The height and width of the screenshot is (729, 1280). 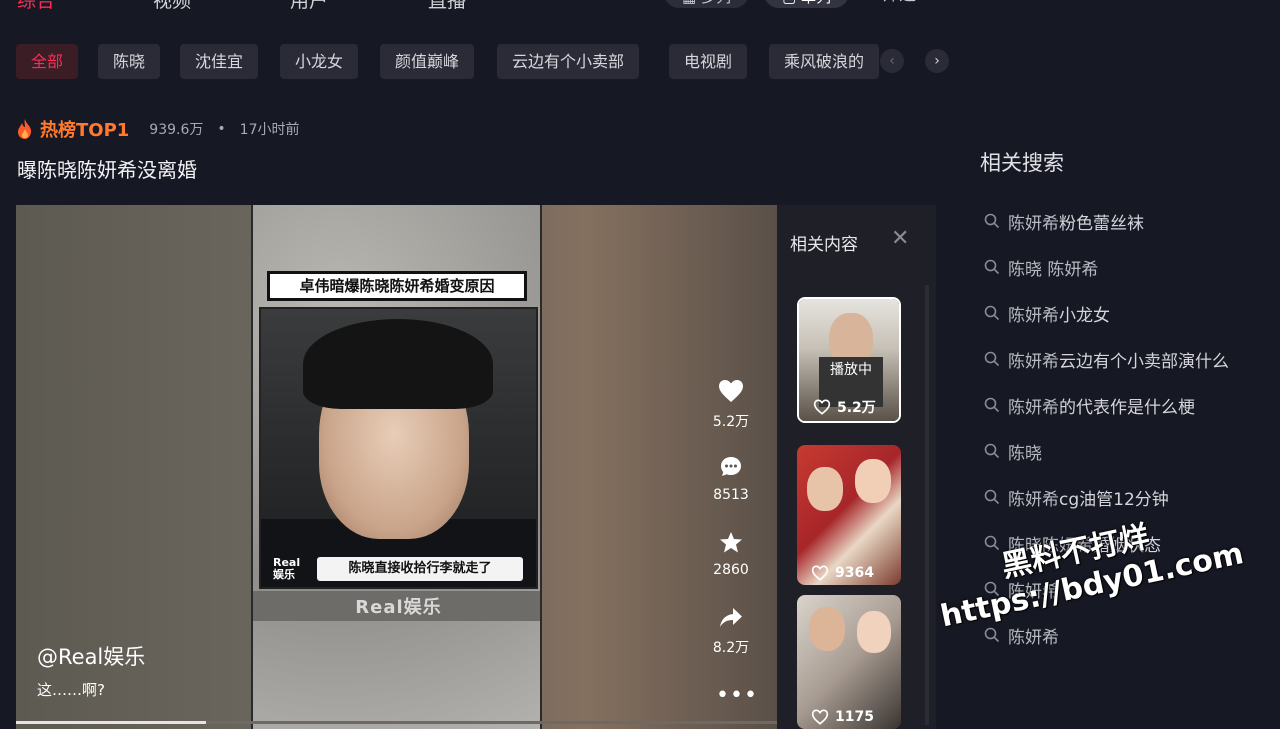 I want to click on related-search-item: 陈妍希 cg油管12分钟, so click(x=1076, y=497).